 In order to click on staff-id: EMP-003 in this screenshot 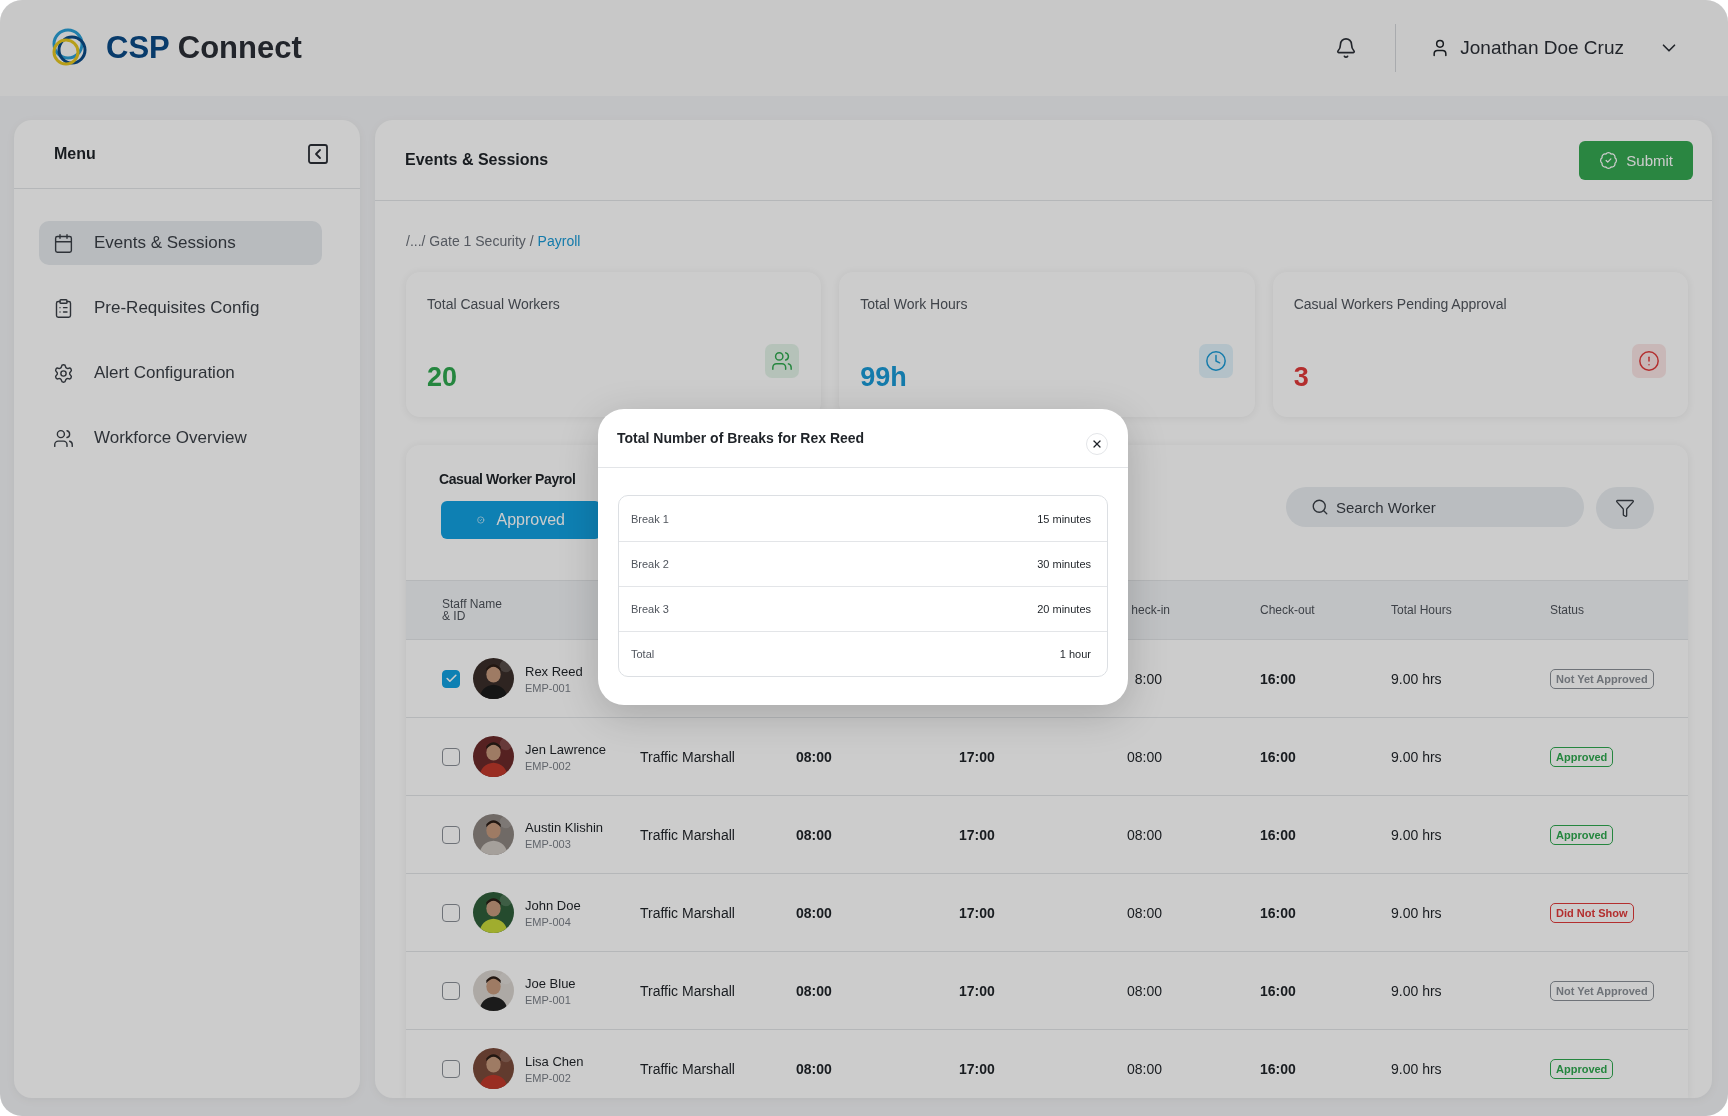, I will do `click(548, 843)`.